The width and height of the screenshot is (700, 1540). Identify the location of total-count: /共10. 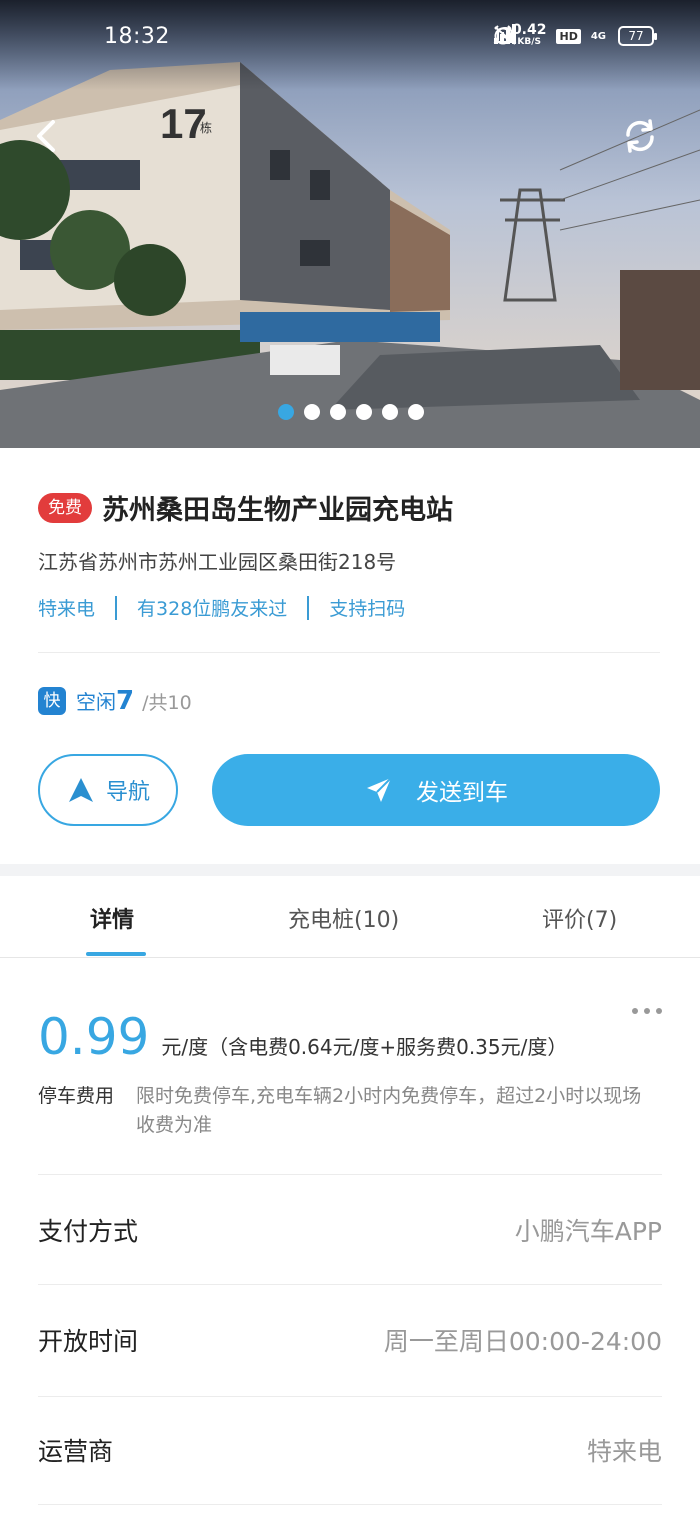
(167, 703).